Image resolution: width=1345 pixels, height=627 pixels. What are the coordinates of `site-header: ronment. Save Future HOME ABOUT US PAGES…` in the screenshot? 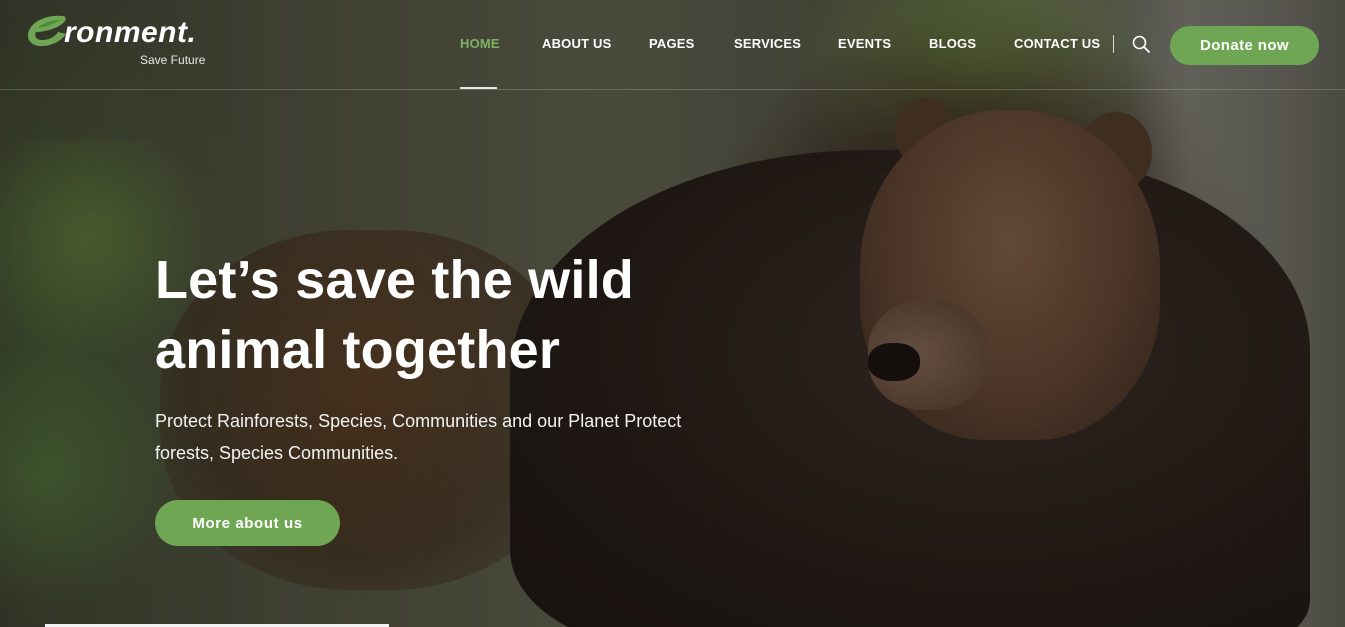 It's located at (672, 45).